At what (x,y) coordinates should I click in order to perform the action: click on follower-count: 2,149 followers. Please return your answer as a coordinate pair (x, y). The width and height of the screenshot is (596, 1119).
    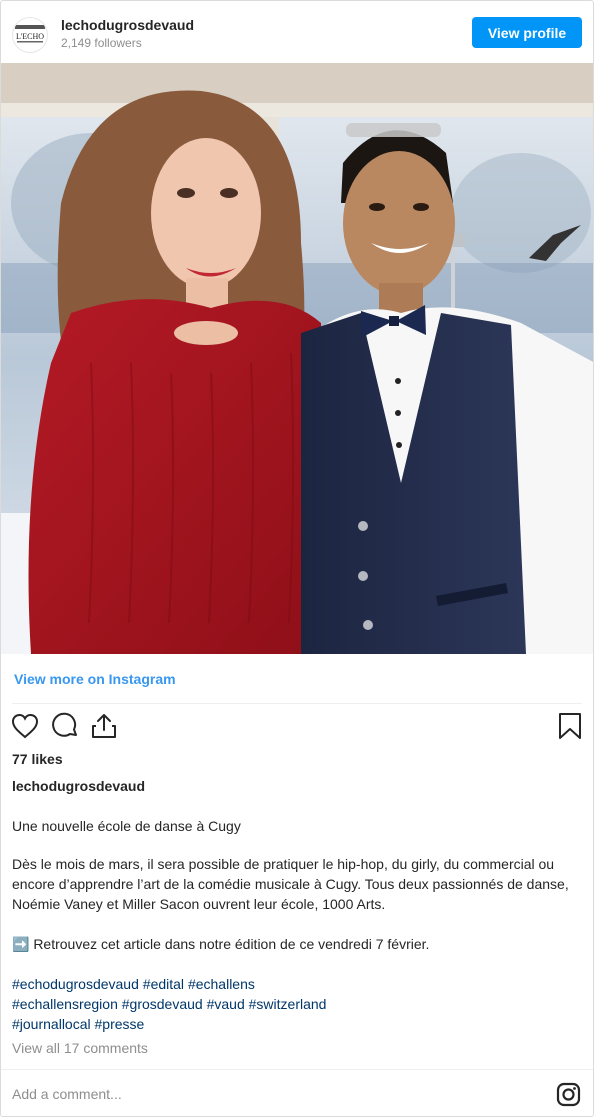
    Looking at the image, I should click on (101, 43).